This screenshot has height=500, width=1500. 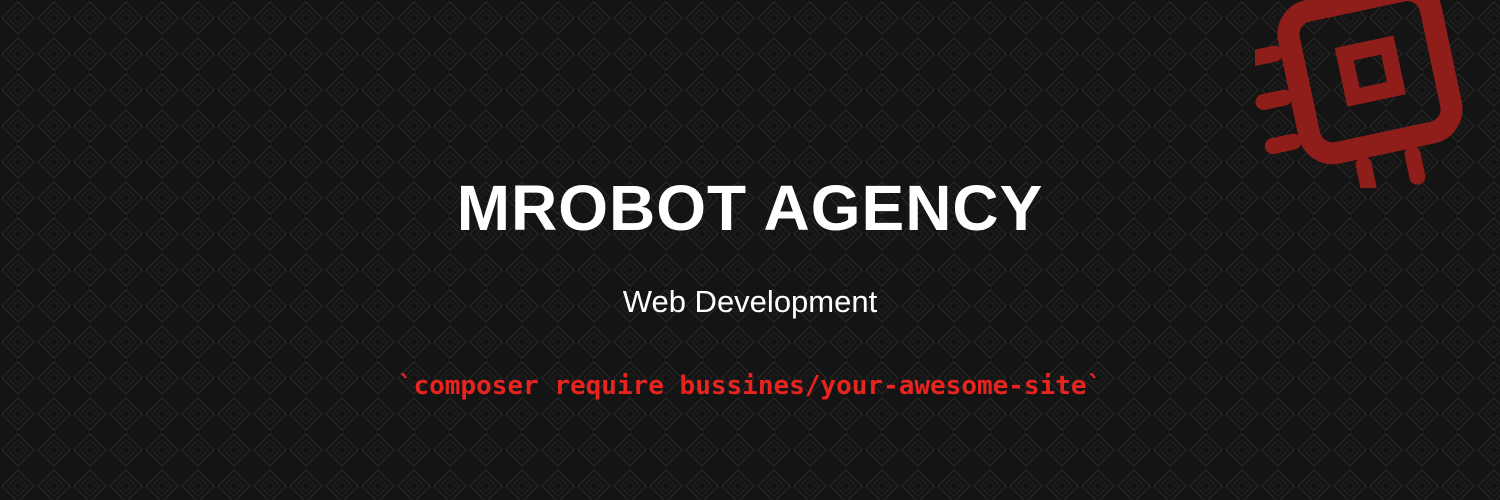 I want to click on subtitle: Web Development, so click(x=750, y=301).